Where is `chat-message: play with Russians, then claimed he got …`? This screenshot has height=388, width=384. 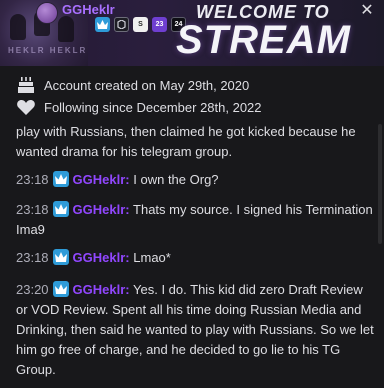 chat-message: play with Russians, then claimed he got … is located at coordinates (196, 142).